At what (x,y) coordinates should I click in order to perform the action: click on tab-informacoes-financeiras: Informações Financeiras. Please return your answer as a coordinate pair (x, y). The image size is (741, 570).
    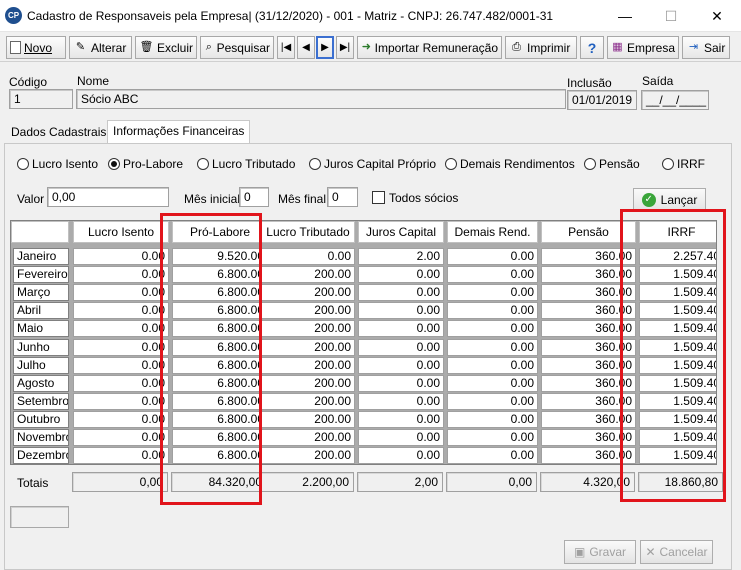
    Looking at the image, I should click on (179, 131).